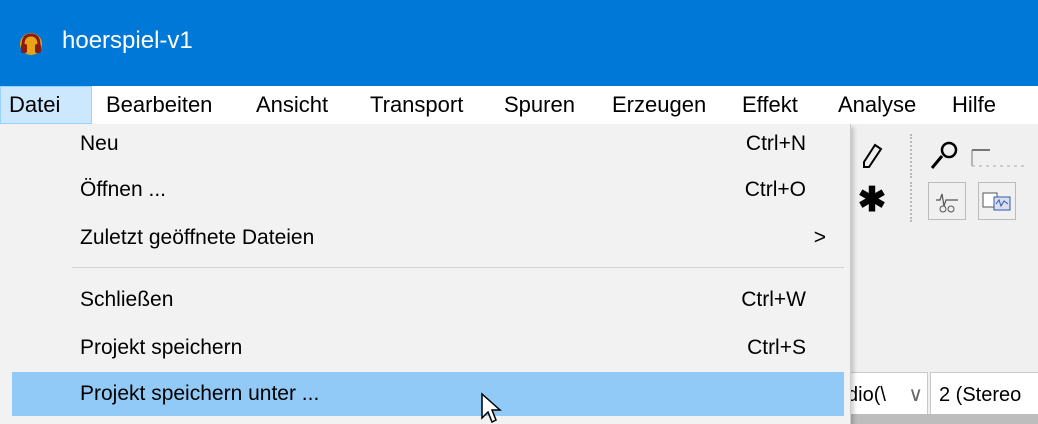  I want to click on menu-item-oeffnen: Öffnen ... Ctrl+O, so click(428, 190).